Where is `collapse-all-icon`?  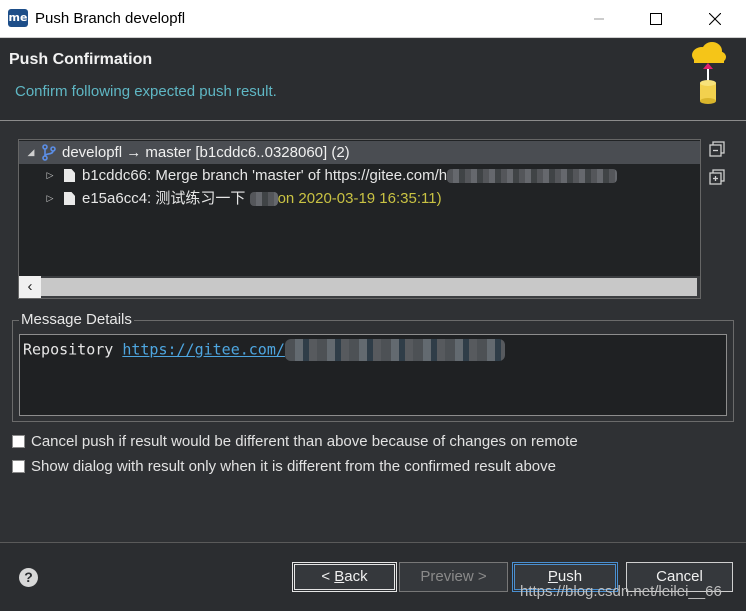 collapse-all-icon is located at coordinates (717, 149).